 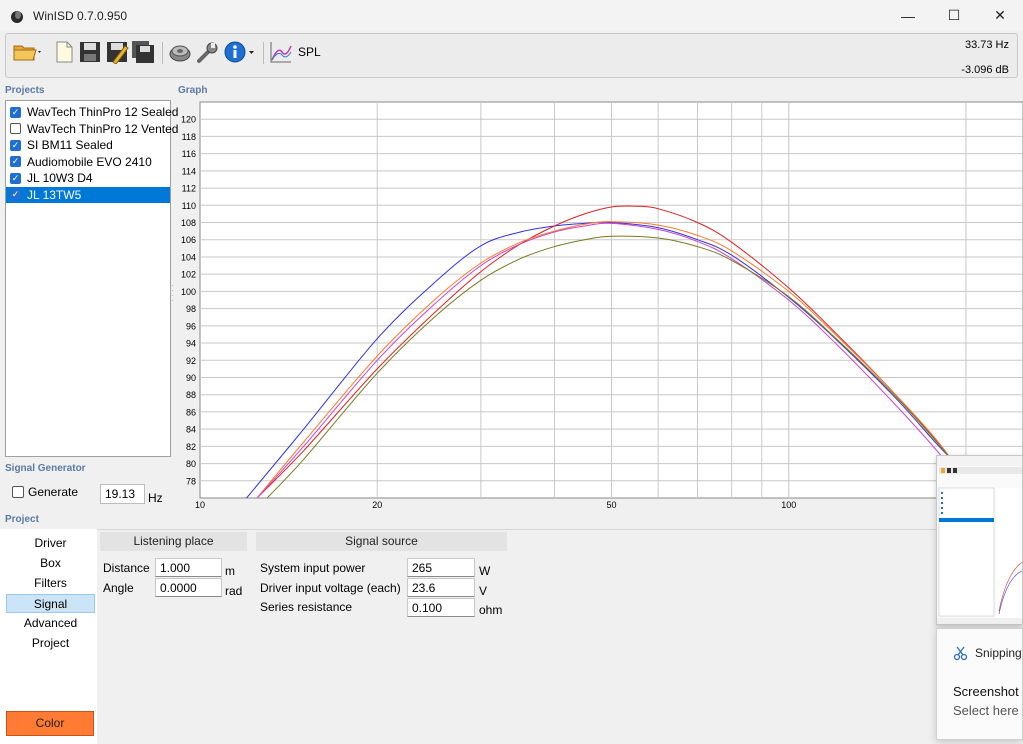 I want to click on nav-item-signal: Signal, so click(x=50, y=603).